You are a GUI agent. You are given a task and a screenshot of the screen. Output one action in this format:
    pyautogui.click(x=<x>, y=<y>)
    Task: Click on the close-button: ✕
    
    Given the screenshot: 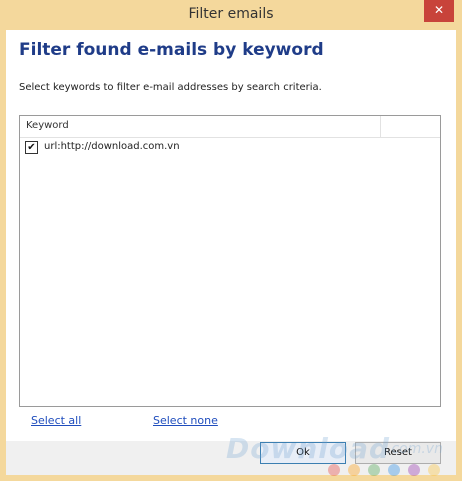 What is the action you would take?
    pyautogui.click(x=439, y=11)
    